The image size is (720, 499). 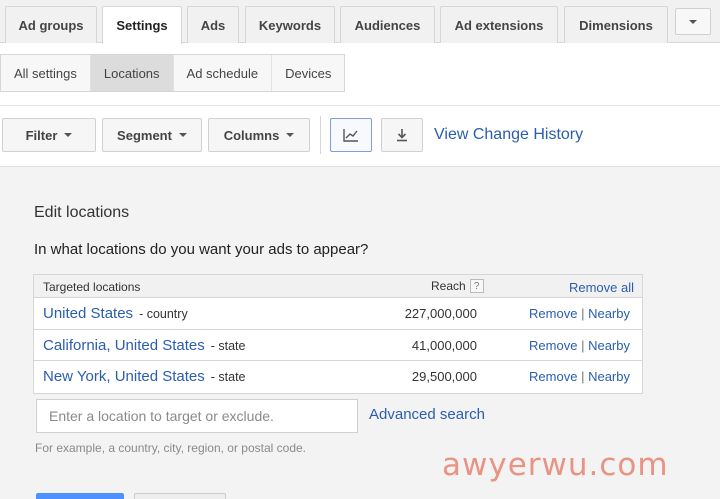 What do you see at coordinates (440, 313) in the screenshot?
I see `location-reach: 227,000,000` at bounding box center [440, 313].